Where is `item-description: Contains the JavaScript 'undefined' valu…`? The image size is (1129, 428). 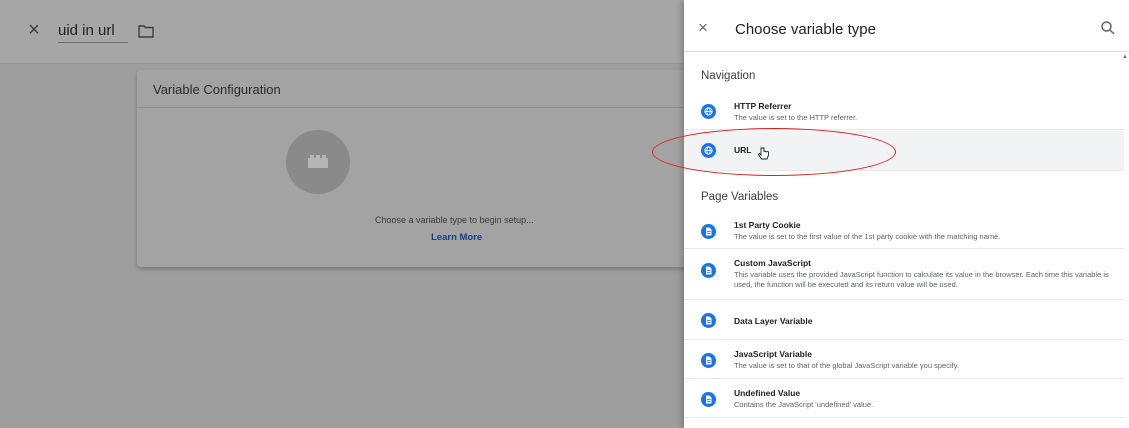 item-description: Contains the JavaScript 'undefined' valu… is located at coordinates (804, 404).